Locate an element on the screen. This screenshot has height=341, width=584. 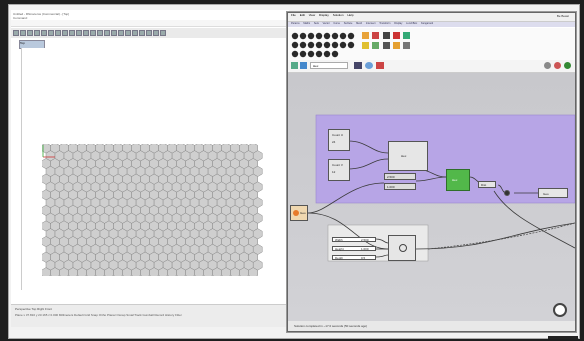
gh-menu-display: Display is located at coordinates (324, 15).